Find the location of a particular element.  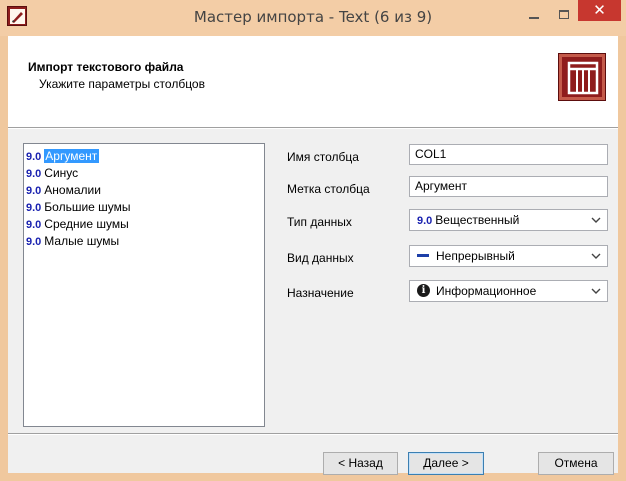

minimize-icon is located at coordinates (534, 18).